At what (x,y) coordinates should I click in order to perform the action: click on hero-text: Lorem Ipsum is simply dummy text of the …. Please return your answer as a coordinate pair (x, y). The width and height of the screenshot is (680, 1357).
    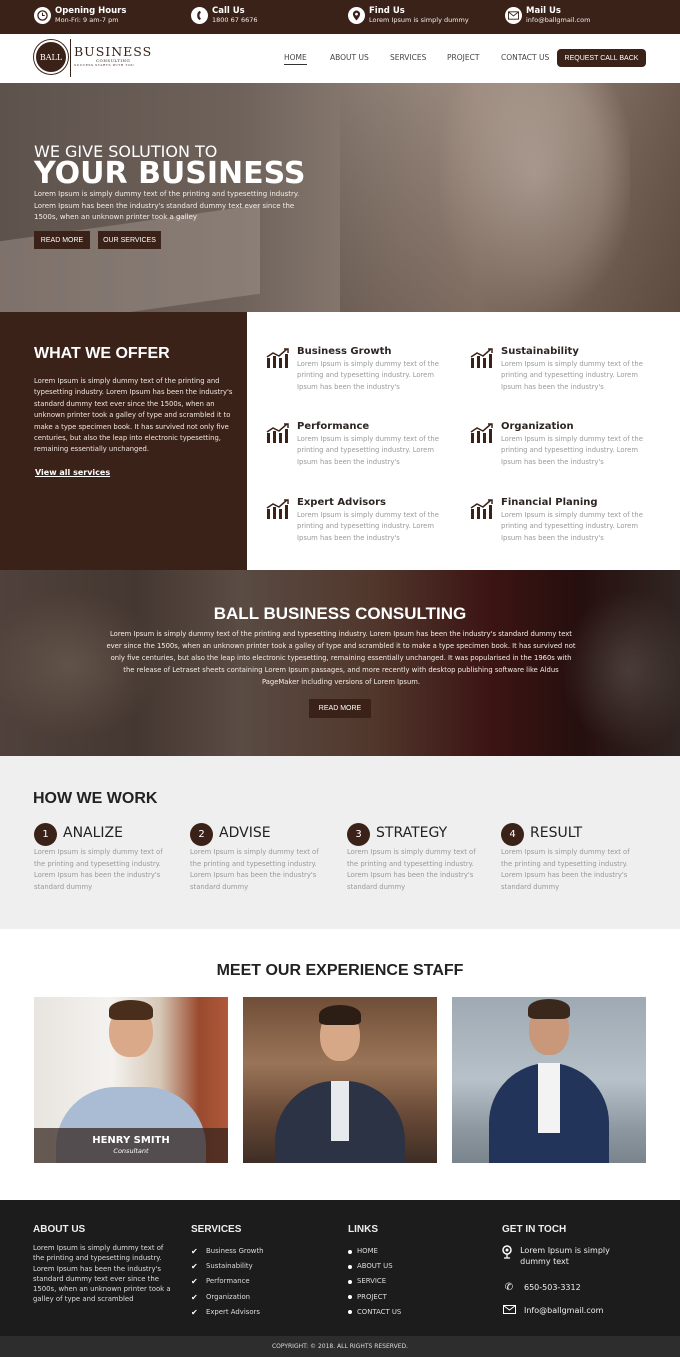
    Looking at the image, I should click on (167, 205).